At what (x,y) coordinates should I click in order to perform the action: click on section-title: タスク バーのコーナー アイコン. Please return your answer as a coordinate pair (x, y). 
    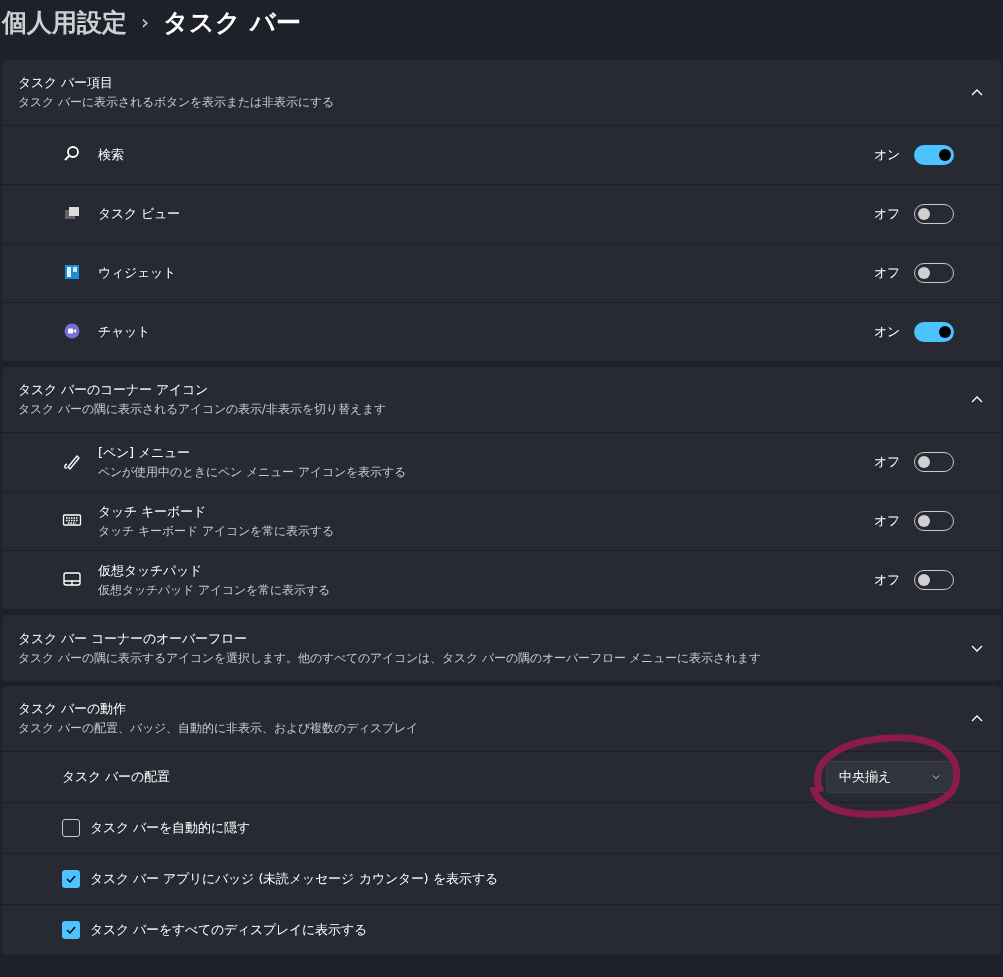
    Looking at the image, I should click on (114, 390).